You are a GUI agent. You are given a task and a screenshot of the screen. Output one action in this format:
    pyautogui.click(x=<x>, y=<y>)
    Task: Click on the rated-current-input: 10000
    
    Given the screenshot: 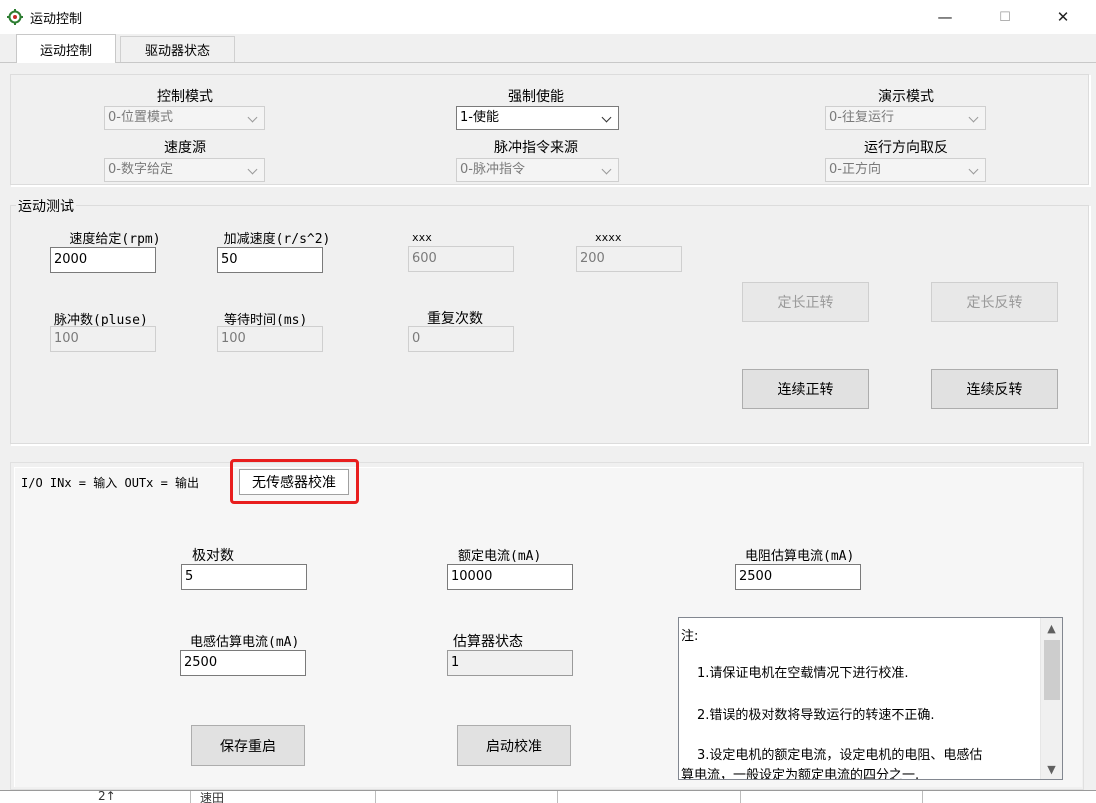 What is the action you would take?
    pyautogui.click(x=510, y=577)
    